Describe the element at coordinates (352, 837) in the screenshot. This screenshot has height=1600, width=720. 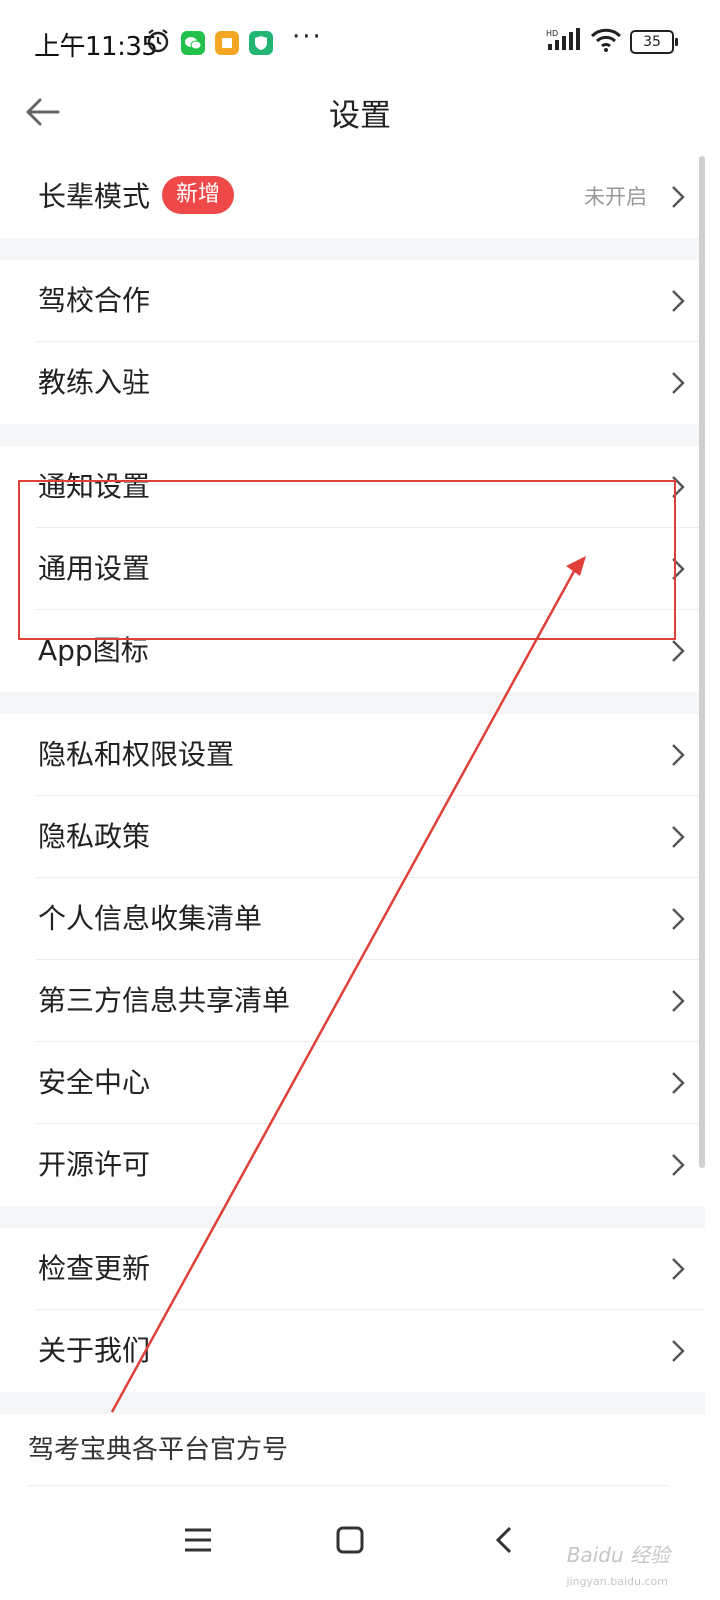
I see `settings-item-privacy-policy: 隐私政策` at that location.